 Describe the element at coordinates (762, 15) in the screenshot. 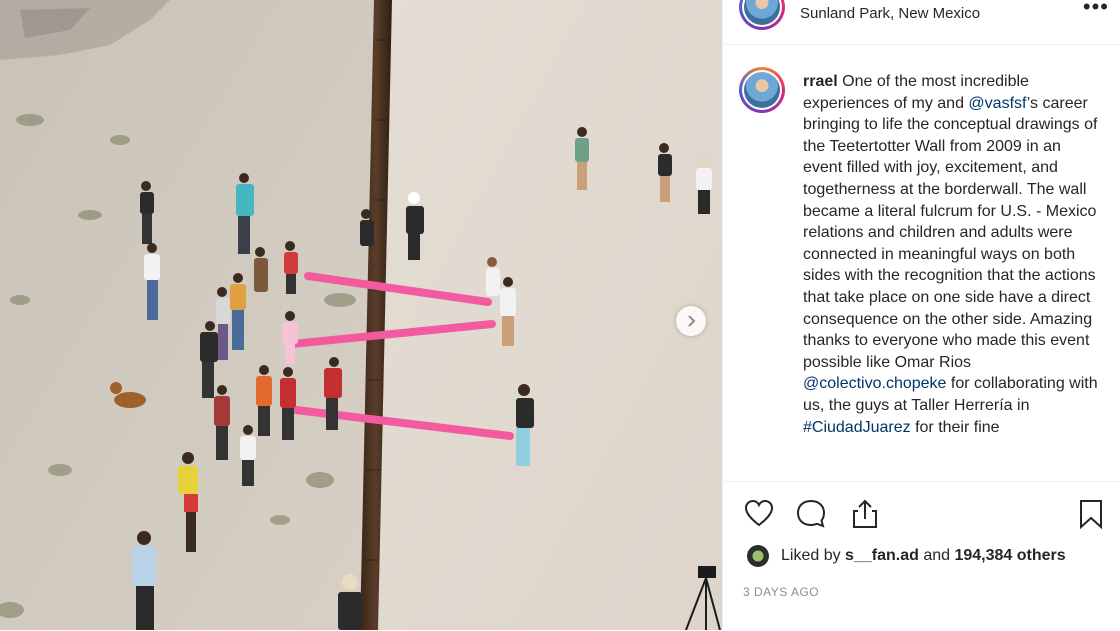

I see `author-avatar` at that location.